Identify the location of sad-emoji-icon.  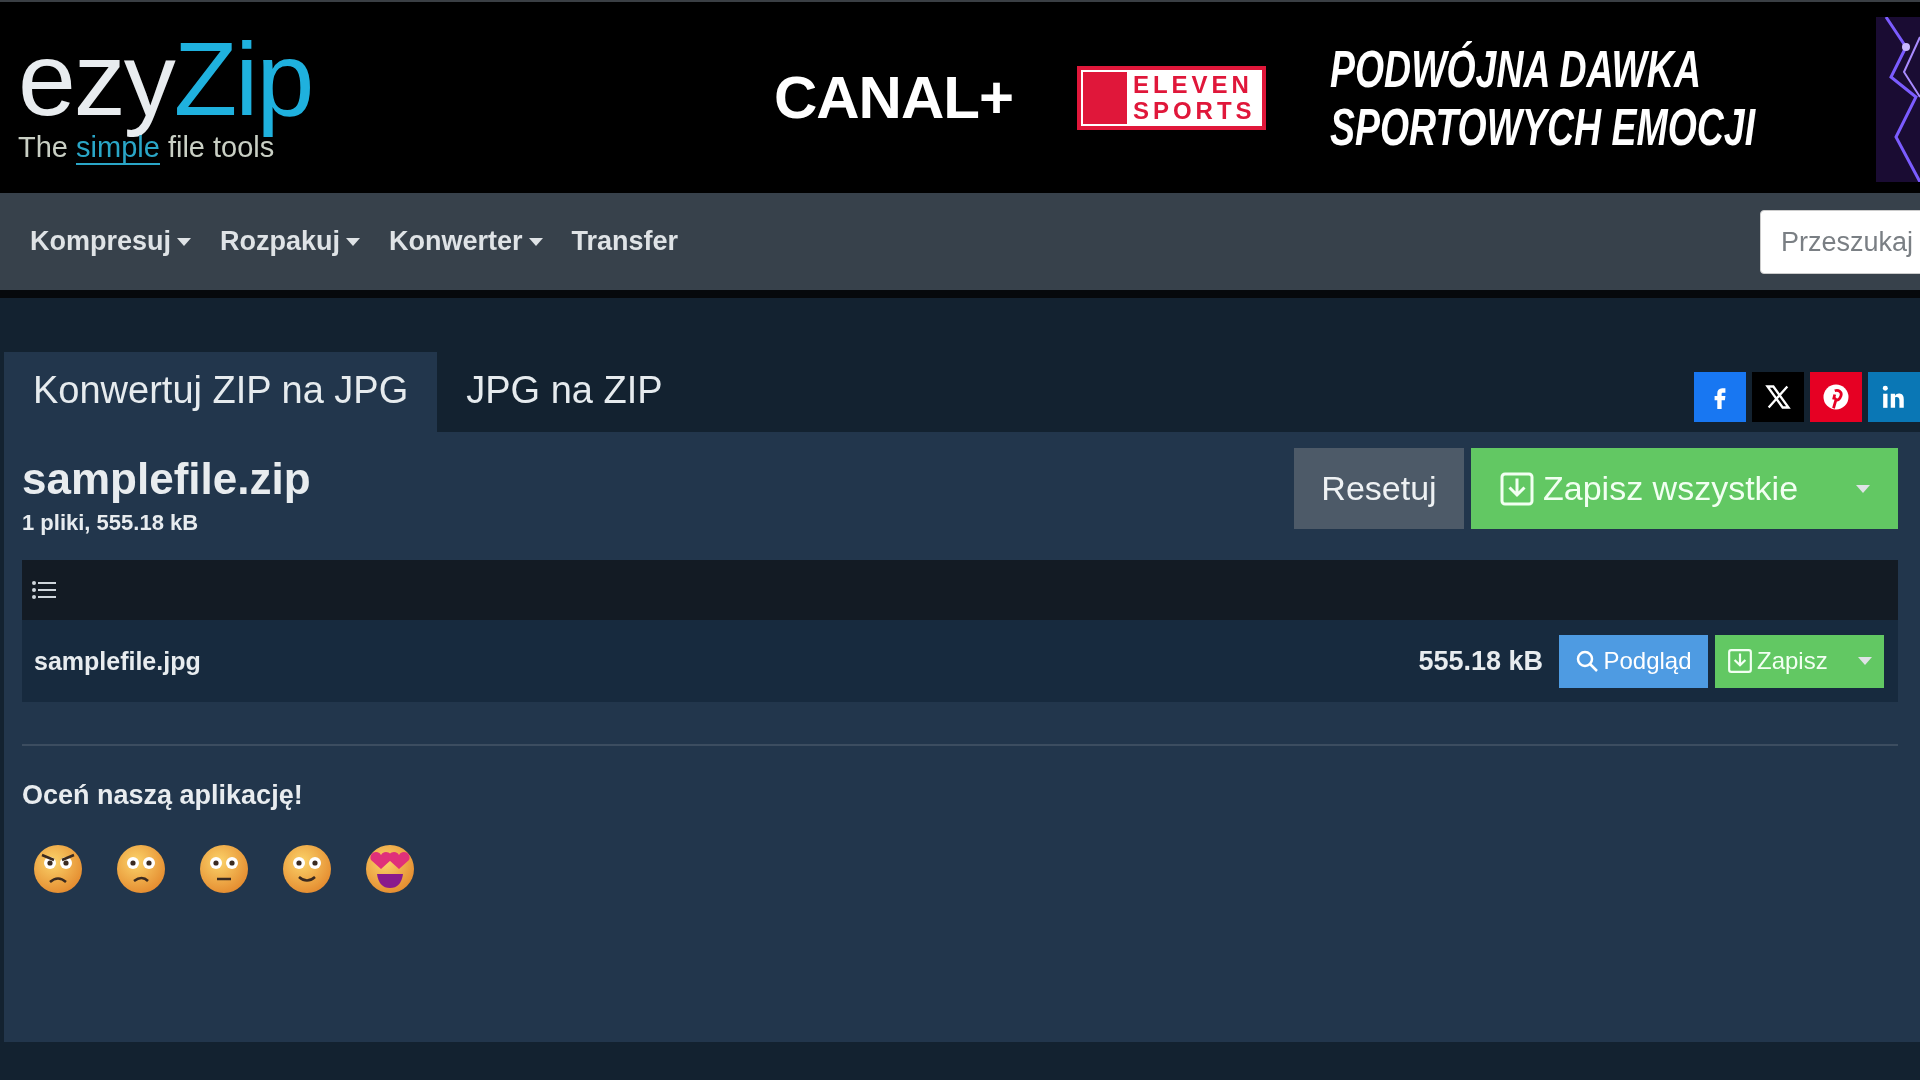
(141, 869).